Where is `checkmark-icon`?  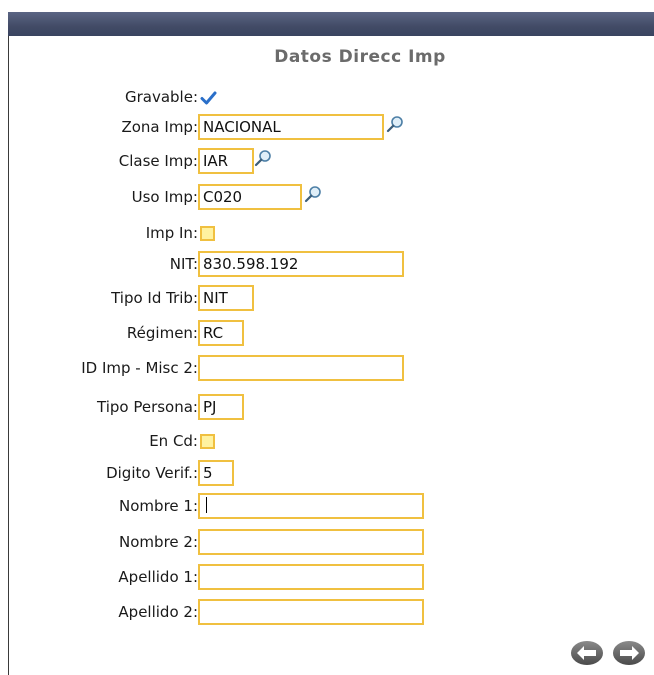
checkmark-icon is located at coordinates (208, 98).